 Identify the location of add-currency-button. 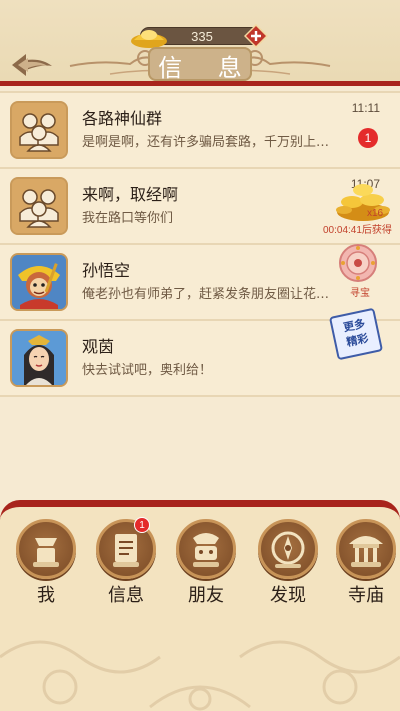
(256, 36).